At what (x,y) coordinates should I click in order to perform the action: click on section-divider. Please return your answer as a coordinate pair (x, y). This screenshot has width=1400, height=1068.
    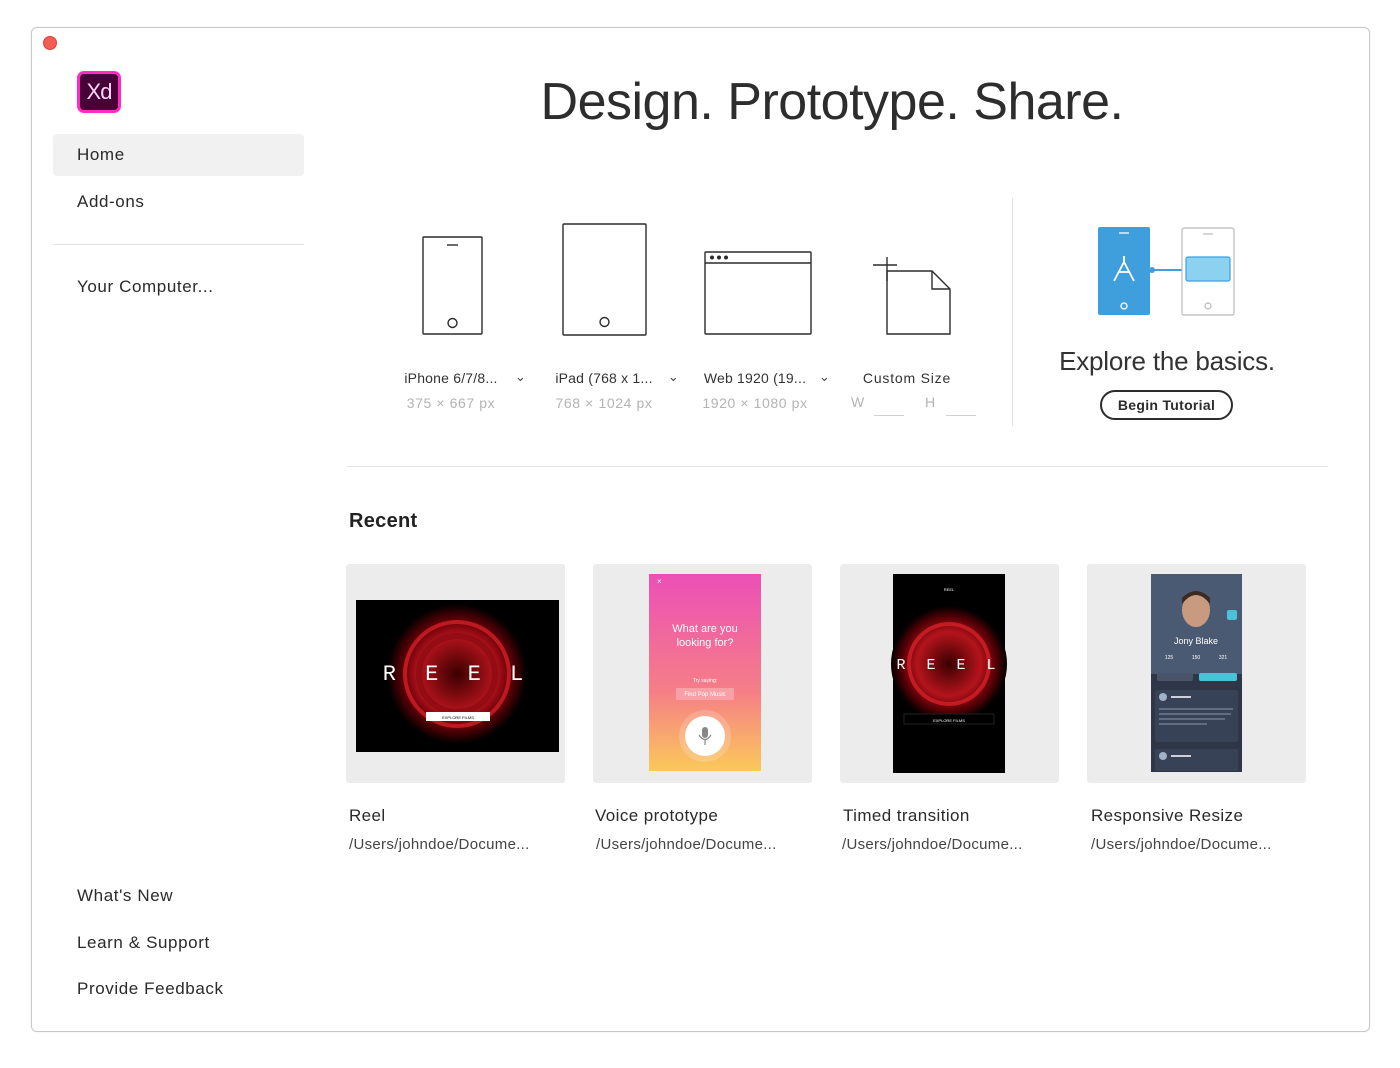
    Looking at the image, I should click on (1012, 312).